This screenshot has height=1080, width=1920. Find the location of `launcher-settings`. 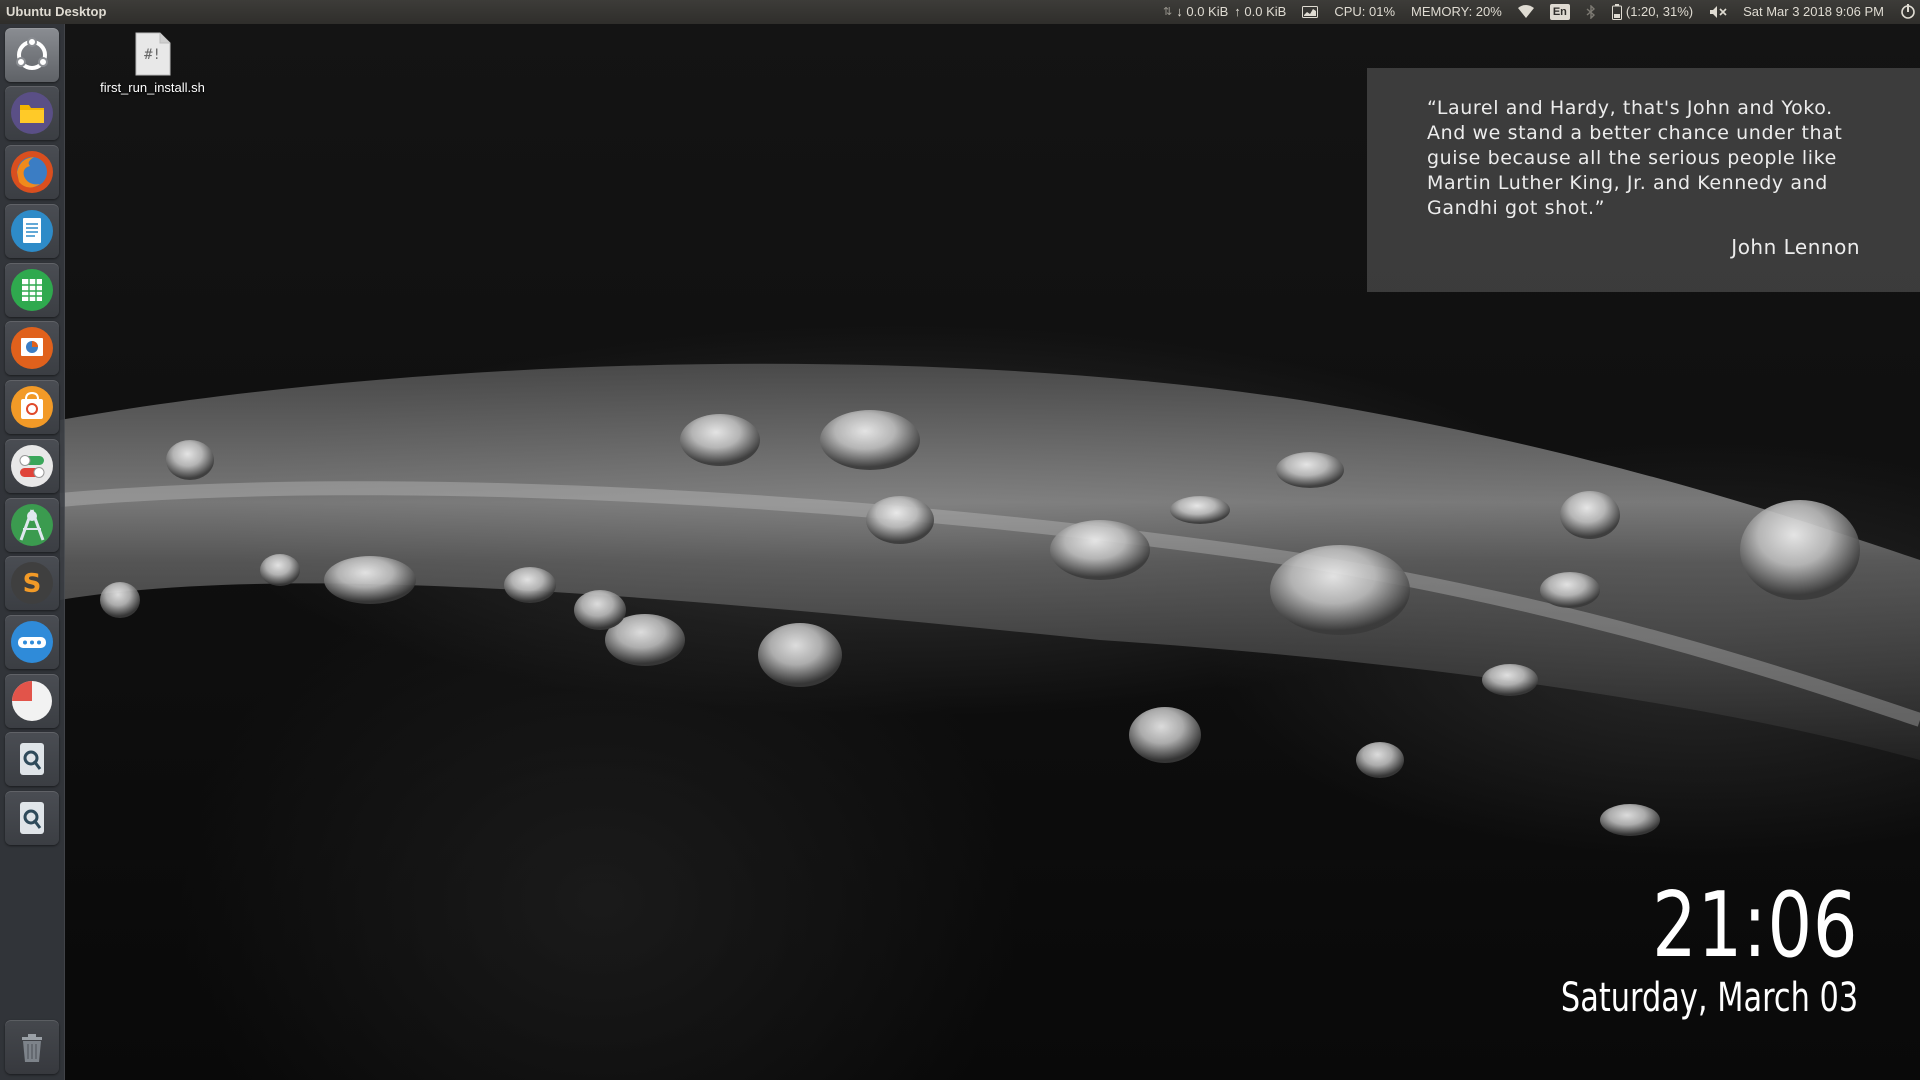

launcher-settings is located at coordinates (32, 466).